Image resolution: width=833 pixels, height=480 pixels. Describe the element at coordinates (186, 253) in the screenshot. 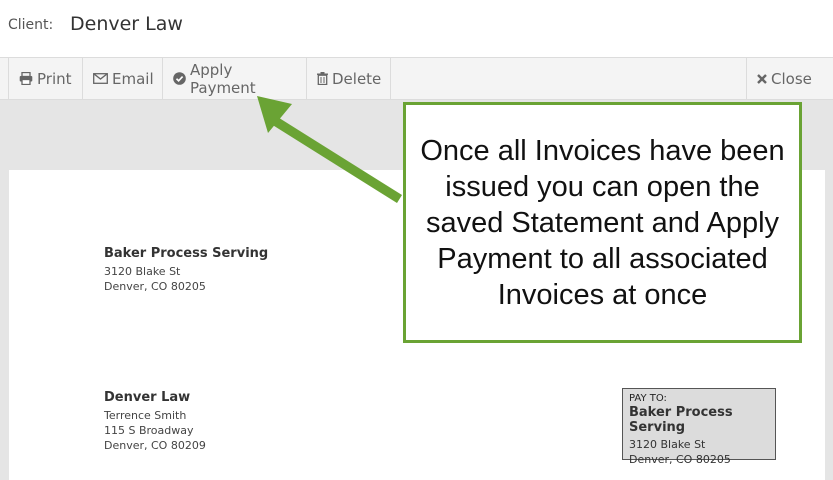

I see `from-name: Baker Process Serving` at that location.